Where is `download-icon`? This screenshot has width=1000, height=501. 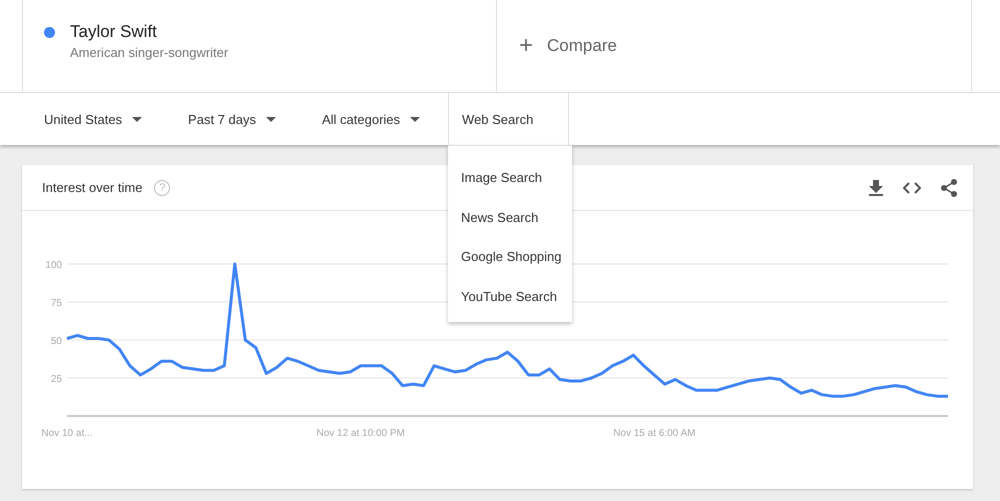
download-icon is located at coordinates (876, 188).